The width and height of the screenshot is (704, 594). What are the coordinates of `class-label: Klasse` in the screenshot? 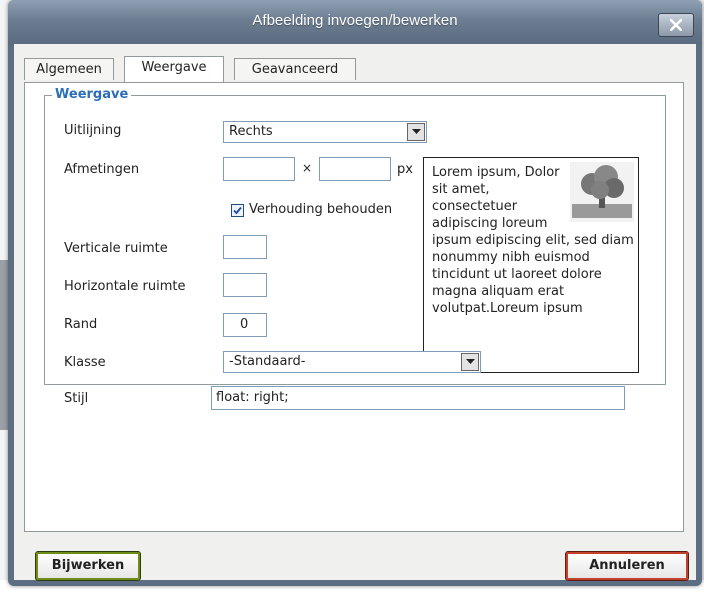 It's located at (85, 362).